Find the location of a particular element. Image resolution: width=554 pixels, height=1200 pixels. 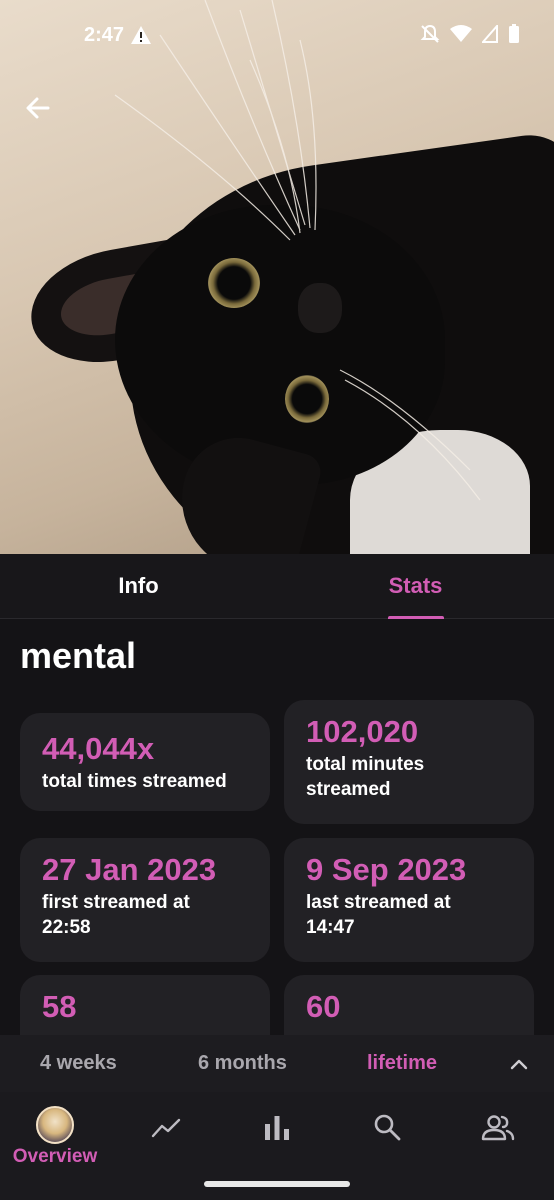

stat-value: 60 is located at coordinates (323, 1006).